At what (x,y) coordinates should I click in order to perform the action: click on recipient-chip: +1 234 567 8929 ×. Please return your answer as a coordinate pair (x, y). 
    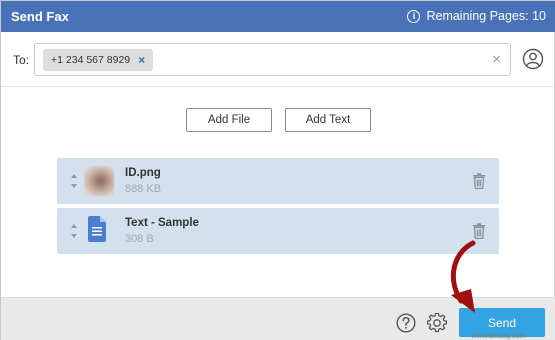
    Looking at the image, I should click on (98, 60).